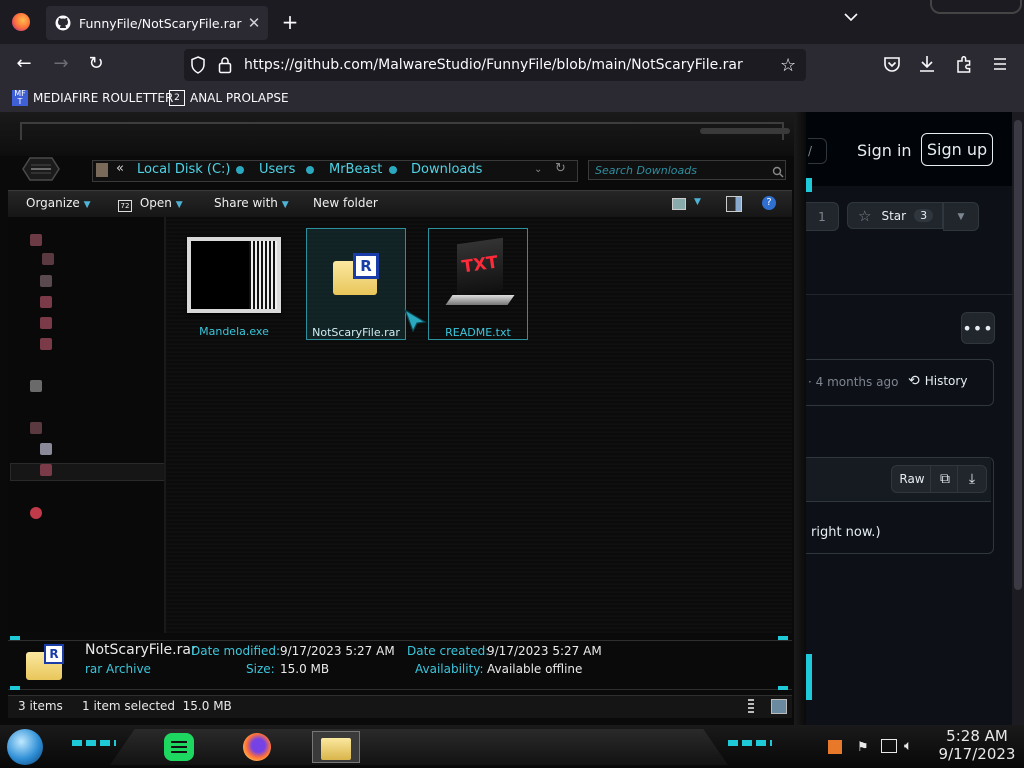 The image size is (1024, 768). What do you see at coordinates (448, 651) in the screenshot?
I see `date-created-label: Date created:` at bounding box center [448, 651].